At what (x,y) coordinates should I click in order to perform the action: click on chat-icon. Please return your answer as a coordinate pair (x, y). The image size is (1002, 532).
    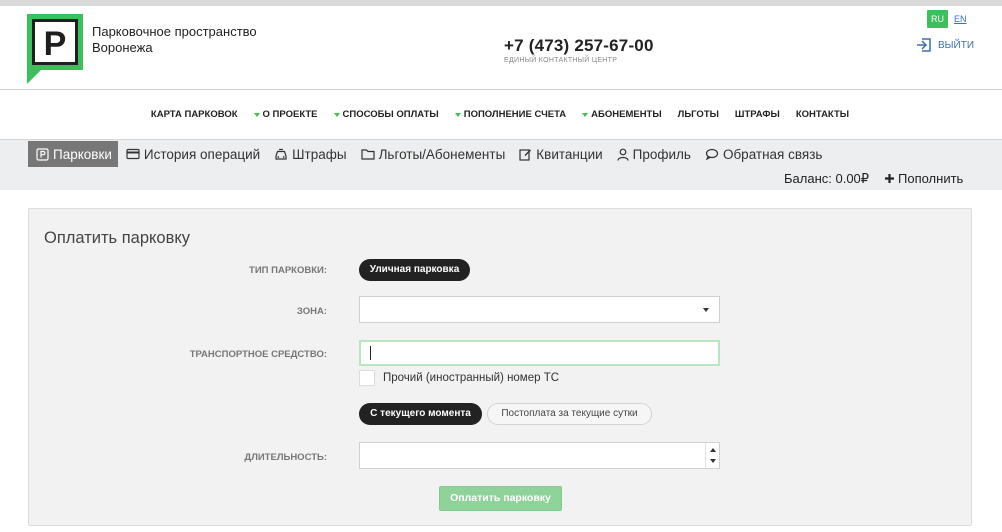
    Looking at the image, I should click on (712, 154).